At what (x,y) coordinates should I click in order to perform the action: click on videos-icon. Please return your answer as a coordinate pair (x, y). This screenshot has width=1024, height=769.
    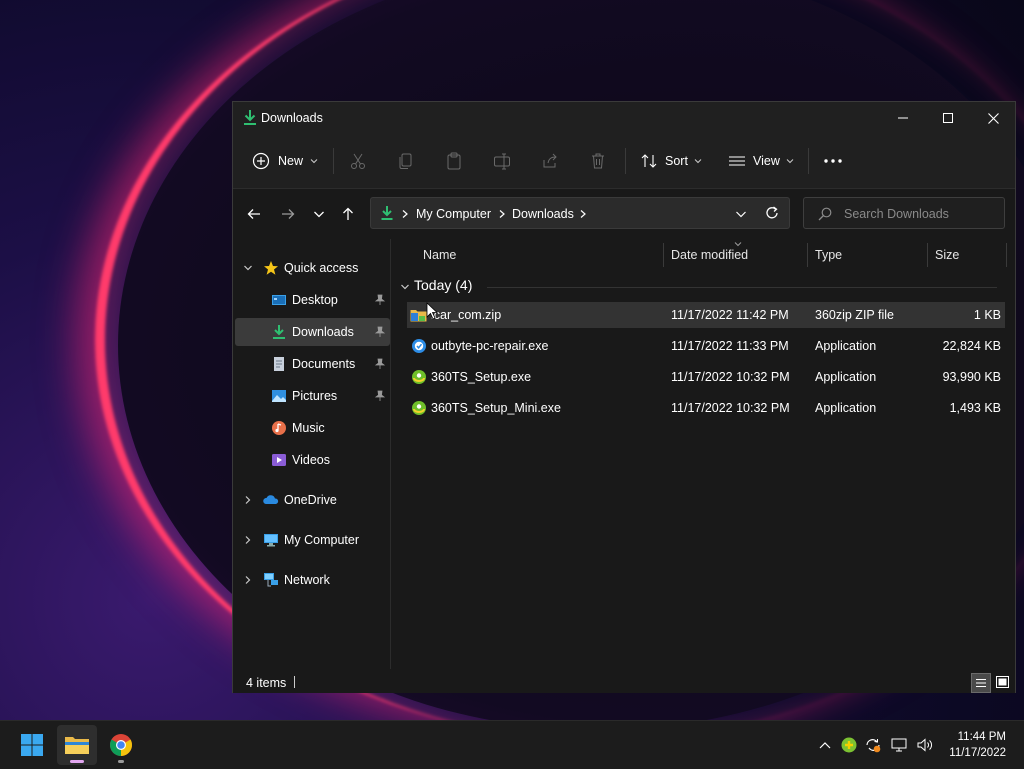
    Looking at the image, I should click on (279, 460).